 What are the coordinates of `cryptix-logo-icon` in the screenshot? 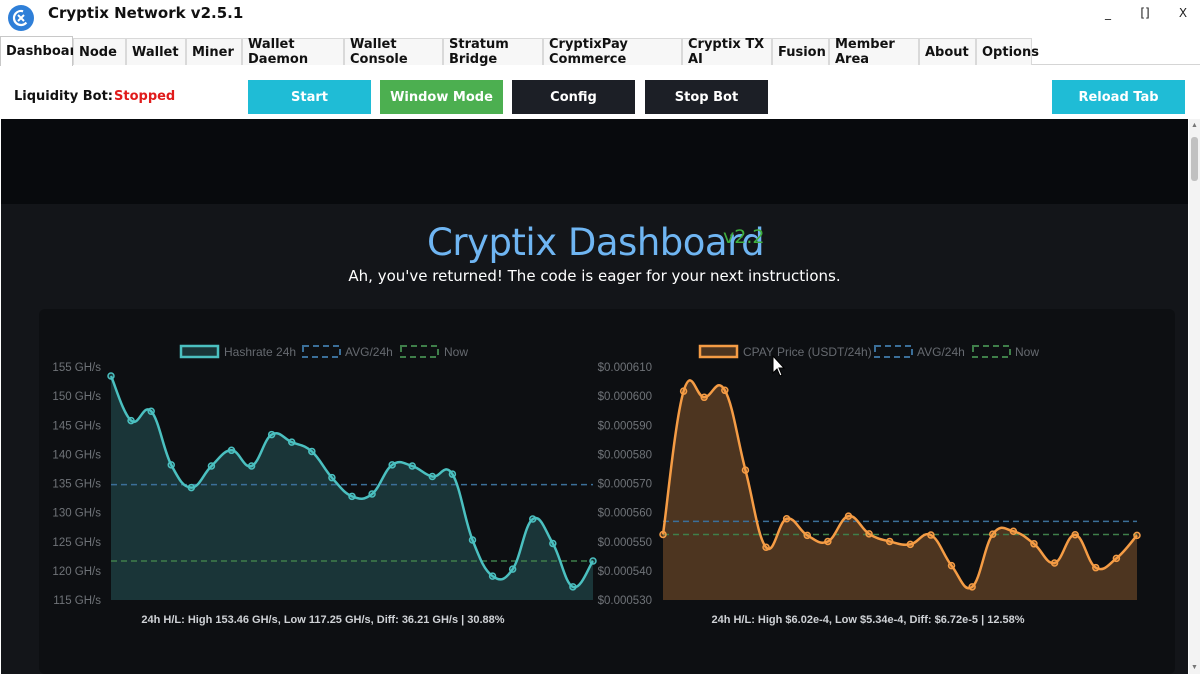 It's located at (21, 18).